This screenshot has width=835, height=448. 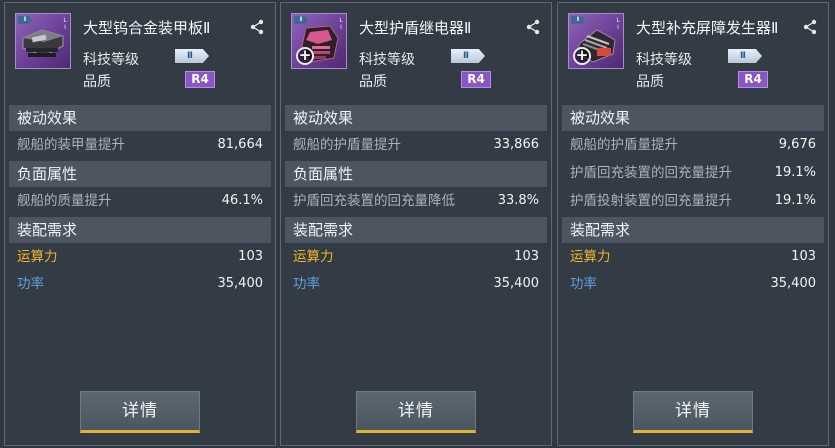 I want to click on stat-row: 舰船的护盾量提升 33,866, so click(x=416, y=145).